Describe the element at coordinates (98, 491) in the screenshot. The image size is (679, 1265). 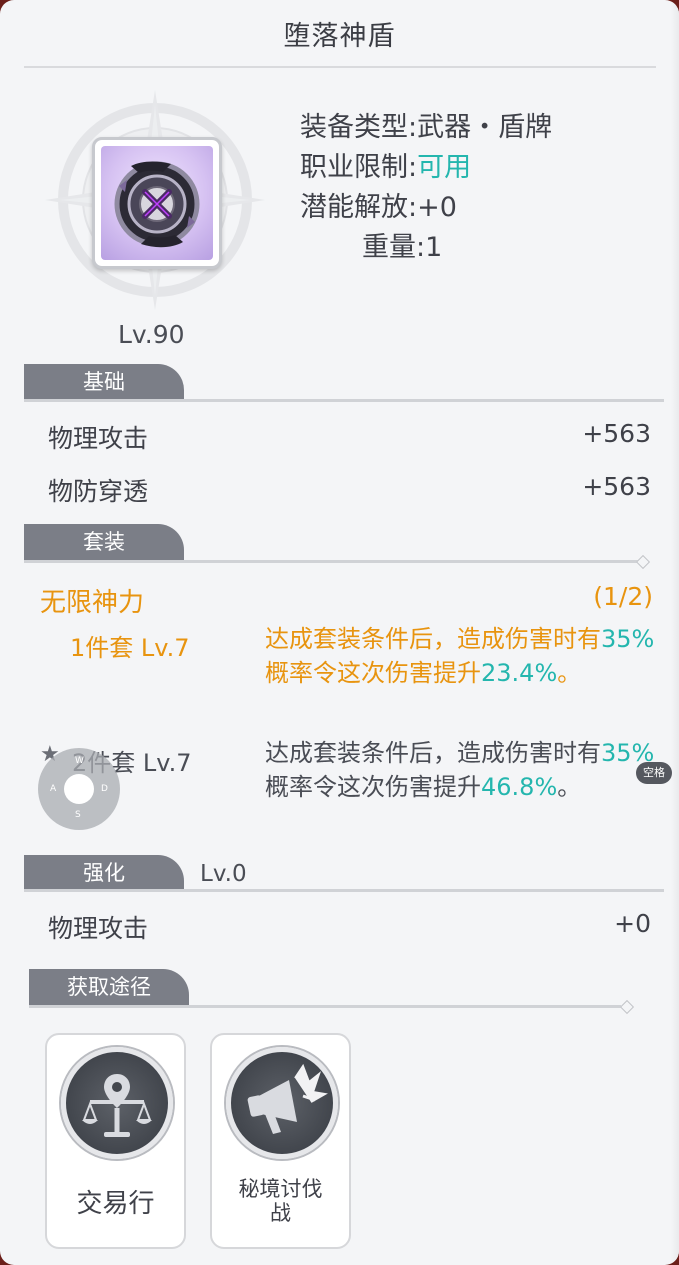
I see `basic-stat-name-2: 物防穿透` at that location.